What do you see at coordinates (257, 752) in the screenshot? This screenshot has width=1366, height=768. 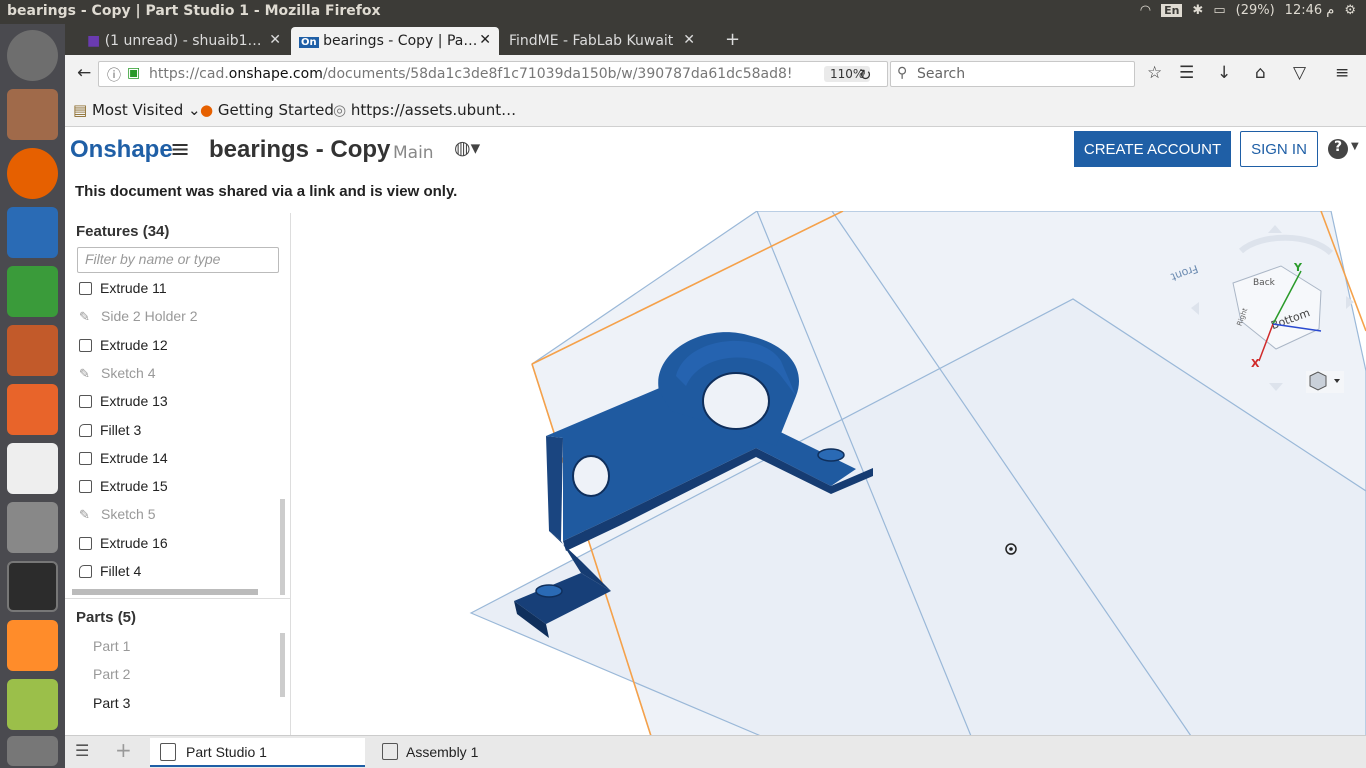 I see `tab-part-studio: Part Studio 1` at bounding box center [257, 752].